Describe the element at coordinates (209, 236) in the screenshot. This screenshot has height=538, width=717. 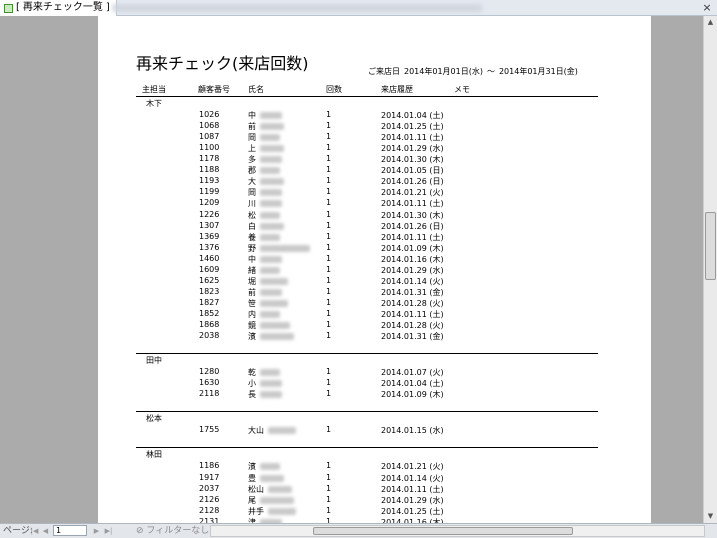
I see `customer-number: 1369` at that location.